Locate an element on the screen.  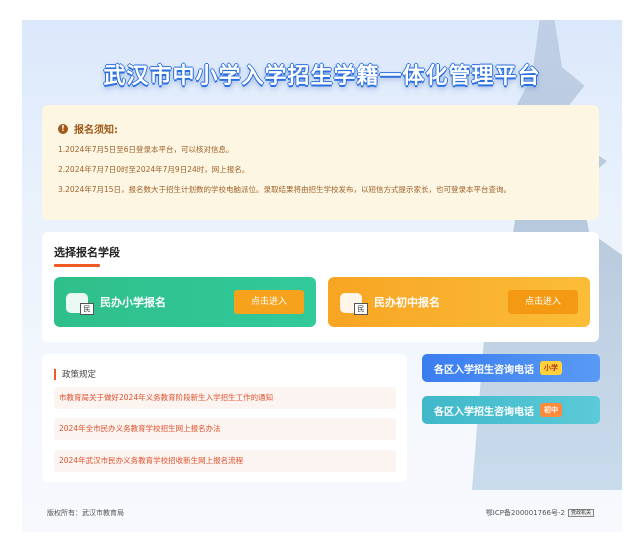
primary-hotline-label: 各区入学招生咨询电话 is located at coordinates (484, 370).